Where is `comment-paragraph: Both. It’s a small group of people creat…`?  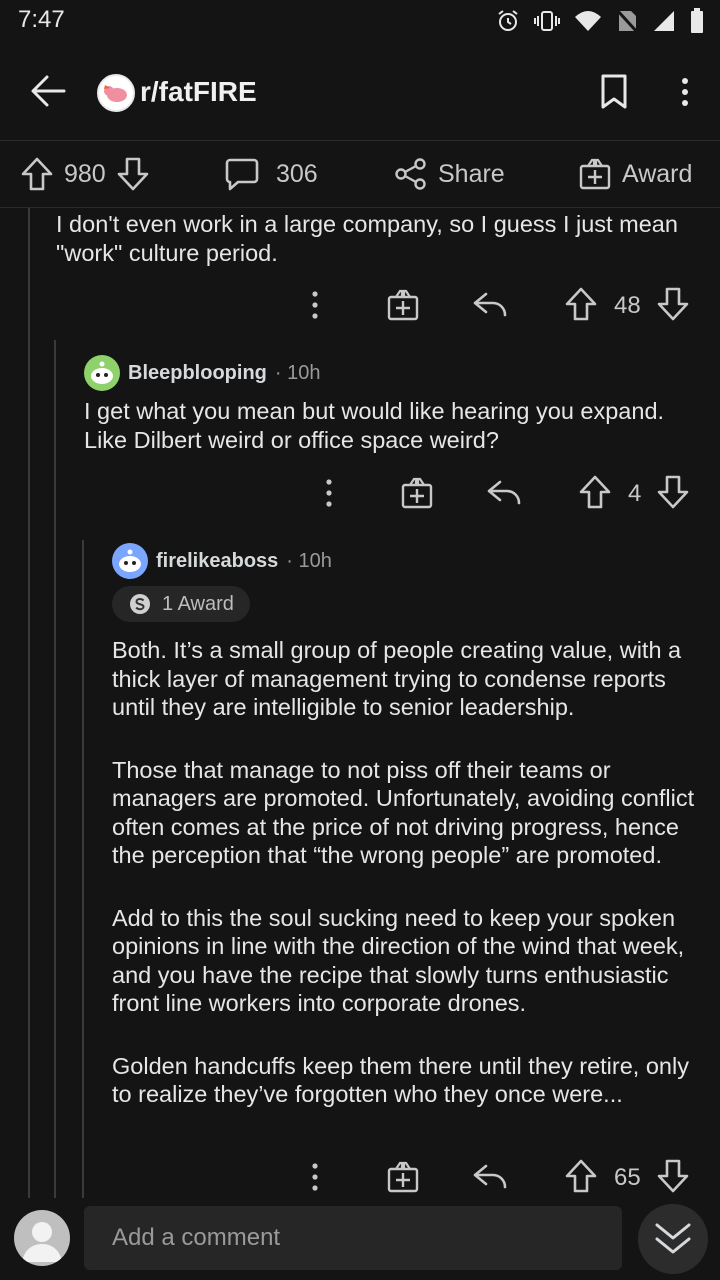
comment-paragraph: Both. It’s a small group of people creat… is located at coordinates (397, 678).